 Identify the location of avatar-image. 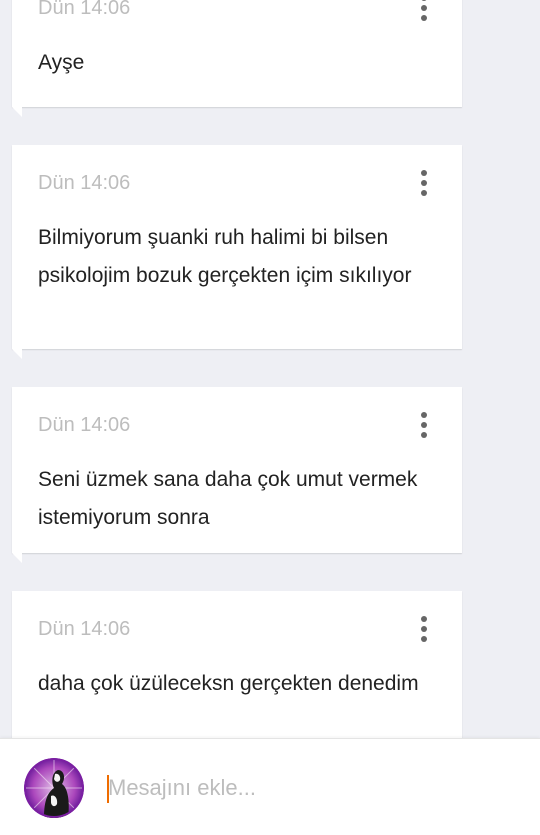
(54, 788).